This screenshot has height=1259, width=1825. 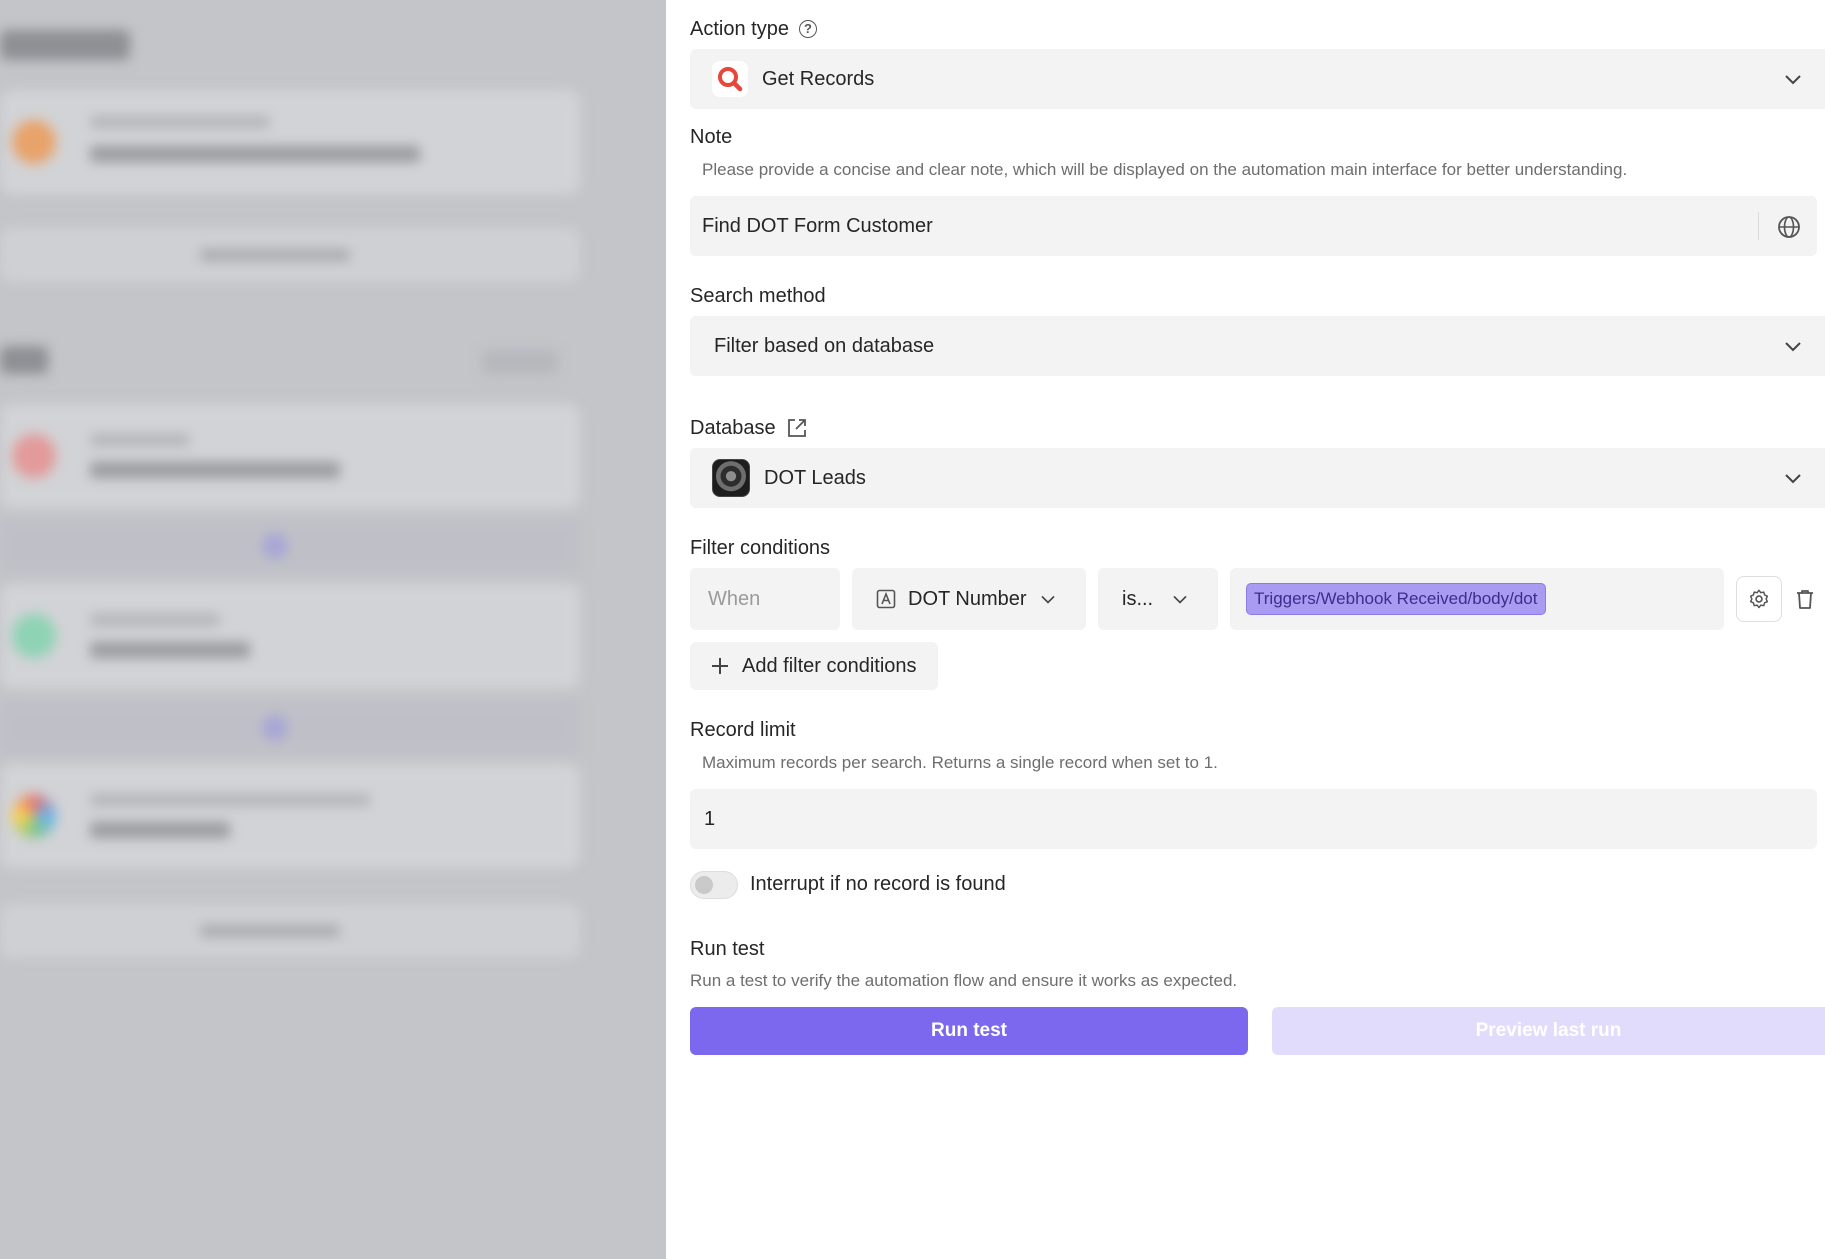 What do you see at coordinates (758, 296) in the screenshot?
I see `search-method-label: Search method` at bounding box center [758, 296].